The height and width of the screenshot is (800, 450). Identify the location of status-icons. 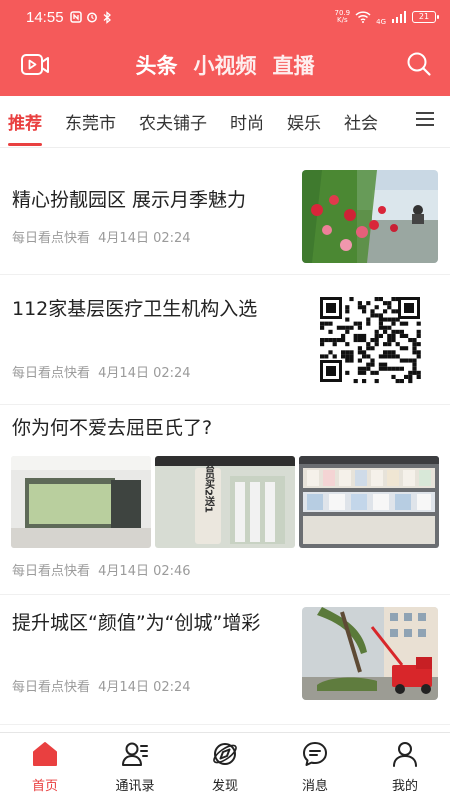
(90, 17).